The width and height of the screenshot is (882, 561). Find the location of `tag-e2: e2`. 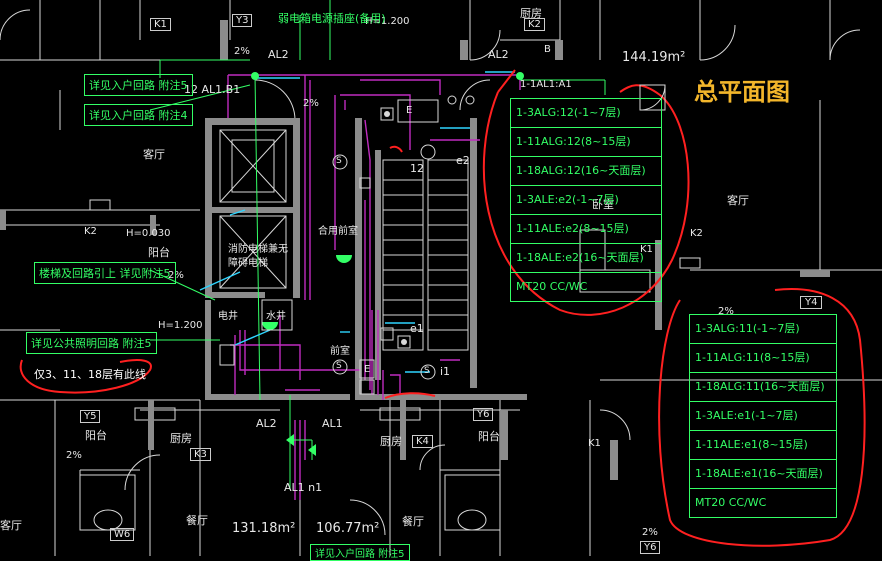

tag-e2: e2 is located at coordinates (463, 160).